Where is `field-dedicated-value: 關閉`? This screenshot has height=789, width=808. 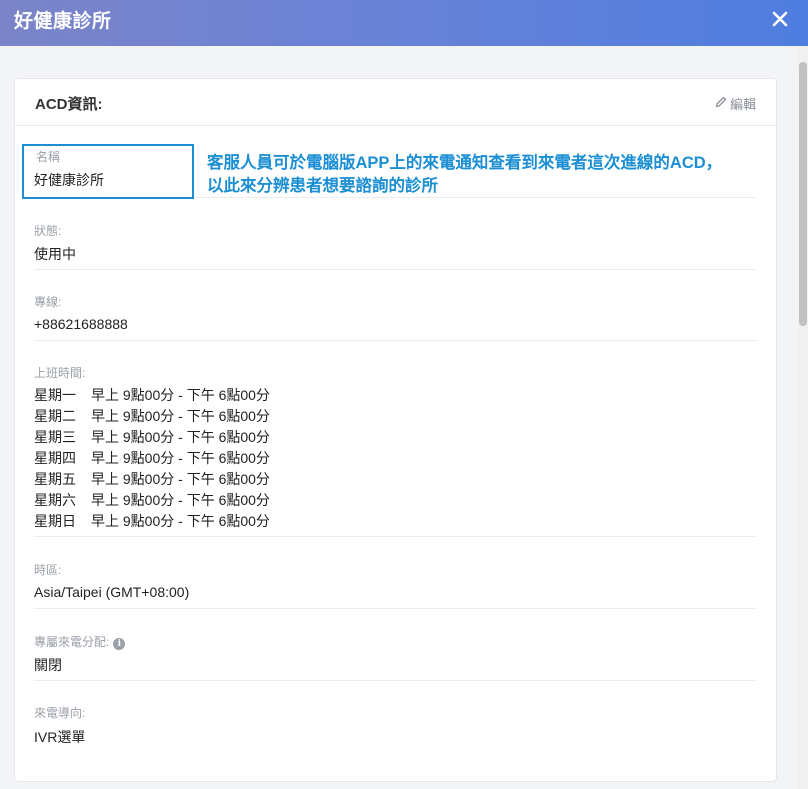 field-dedicated-value: 關閉 is located at coordinates (48, 665).